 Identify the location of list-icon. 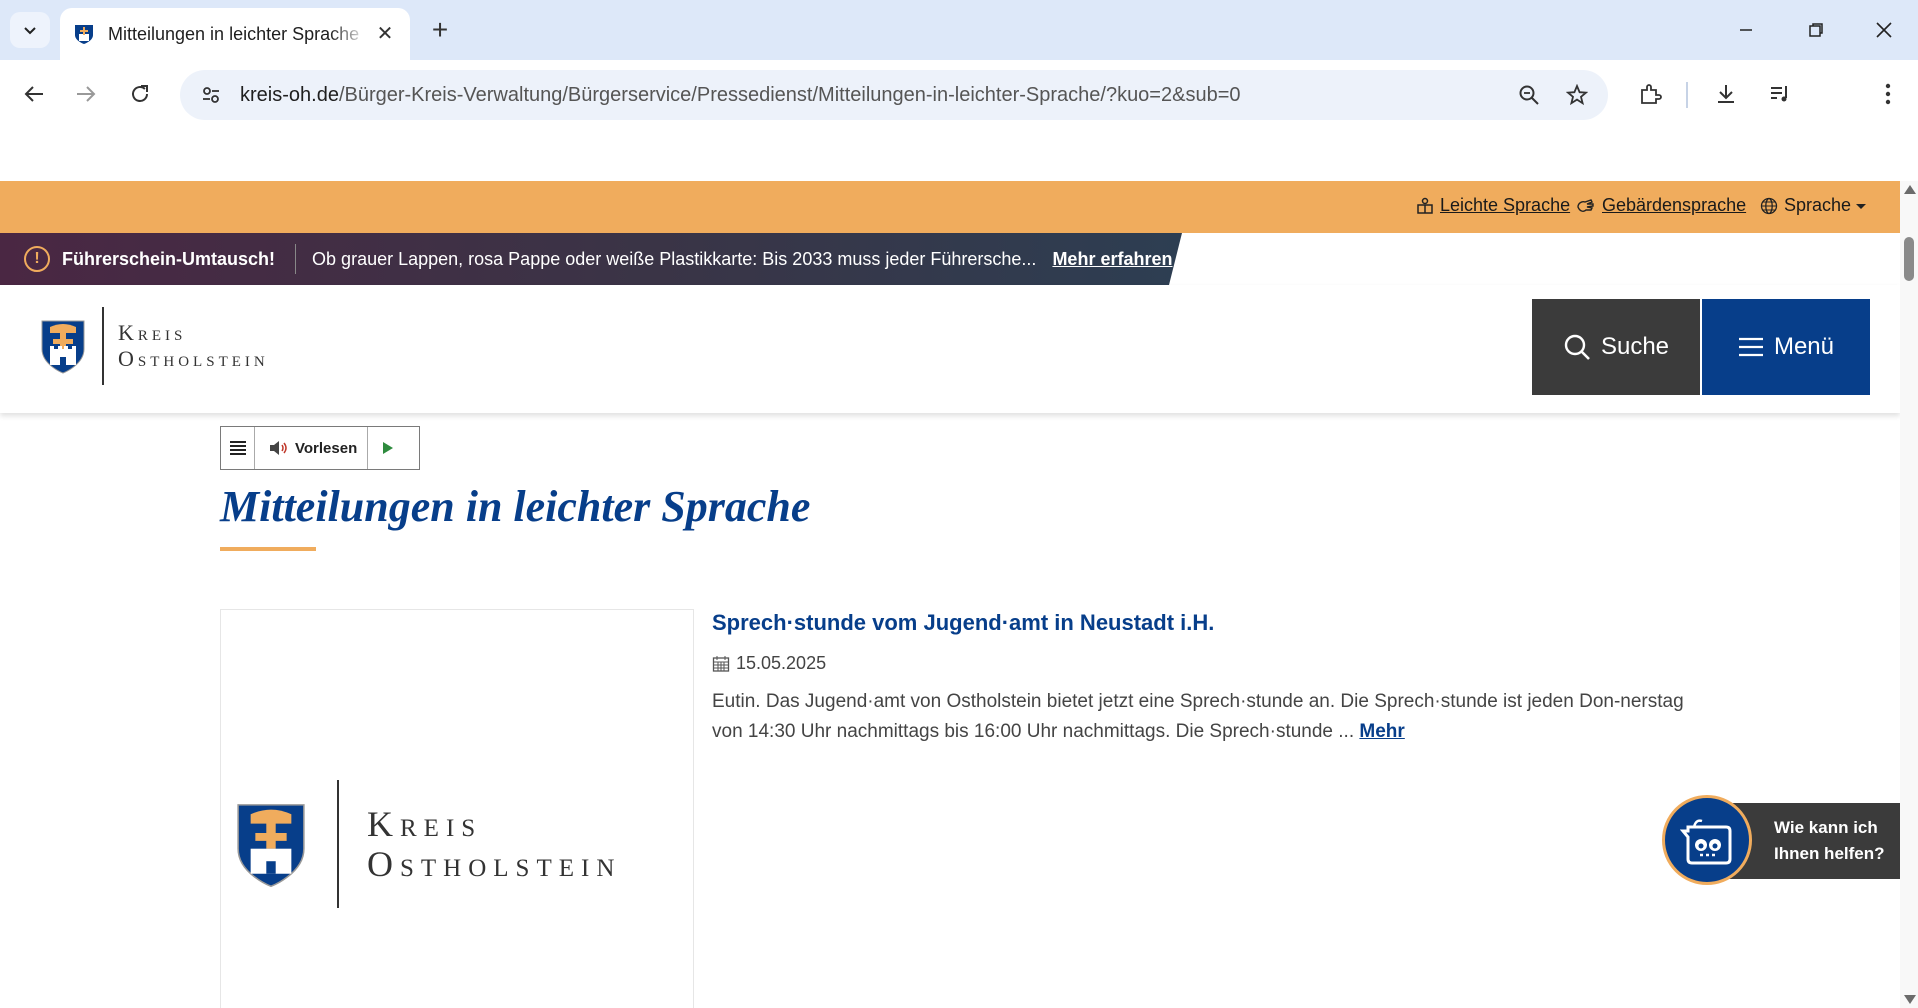
(237, 448).